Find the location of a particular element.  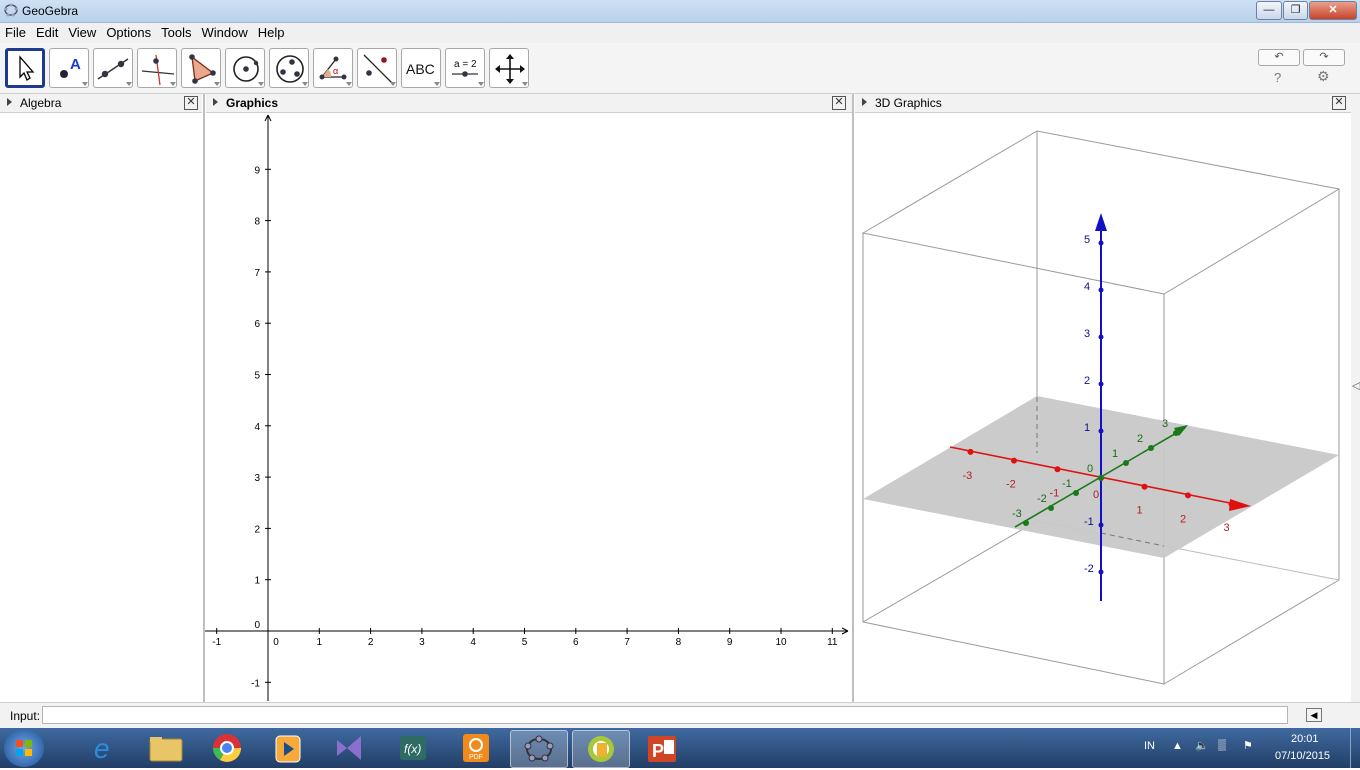

start-button is located at coordinates (24, 748).